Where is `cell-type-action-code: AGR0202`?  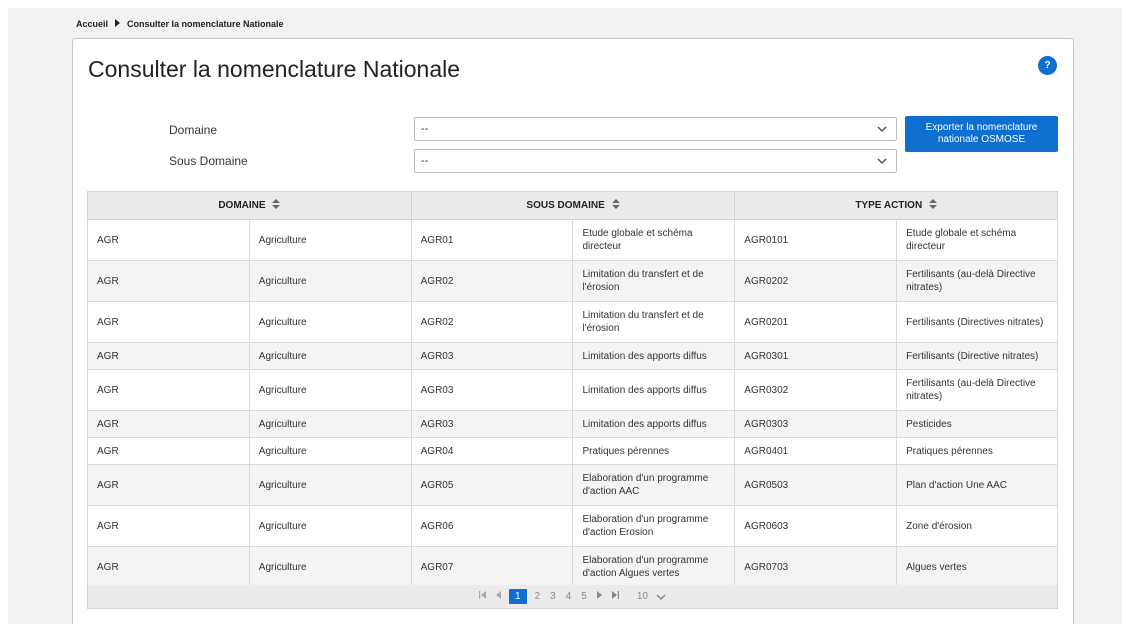 cell-type-action-code: AGR0202 is located at coordinates (816, 281).